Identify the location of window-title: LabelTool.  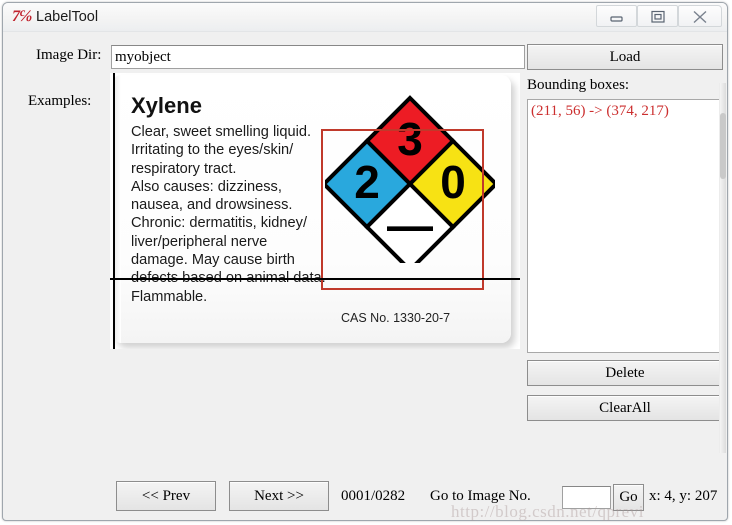
(67, 17).